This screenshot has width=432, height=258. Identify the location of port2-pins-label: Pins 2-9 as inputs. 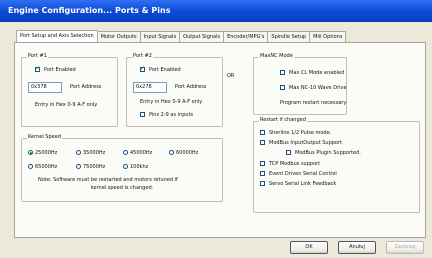
(171, 115).